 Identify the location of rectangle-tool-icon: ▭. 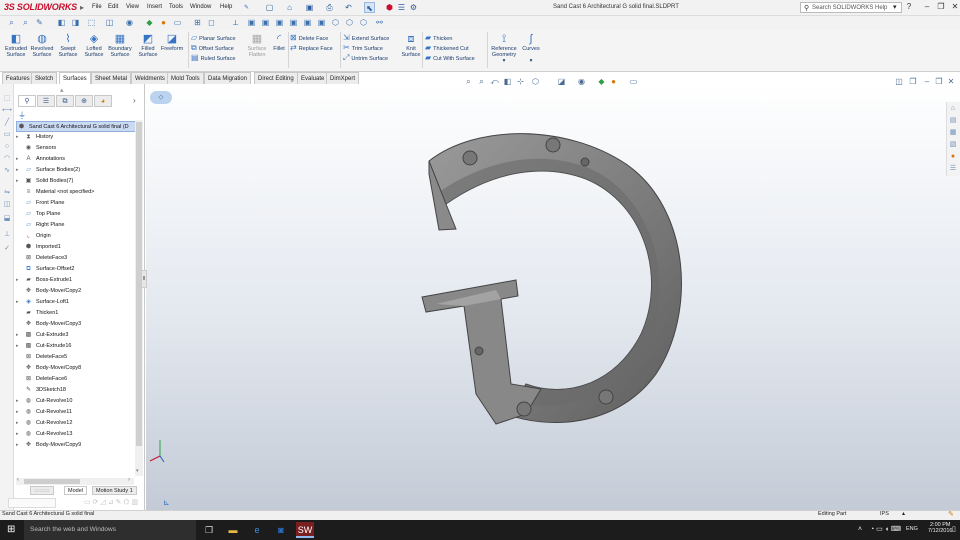
(7, 135).